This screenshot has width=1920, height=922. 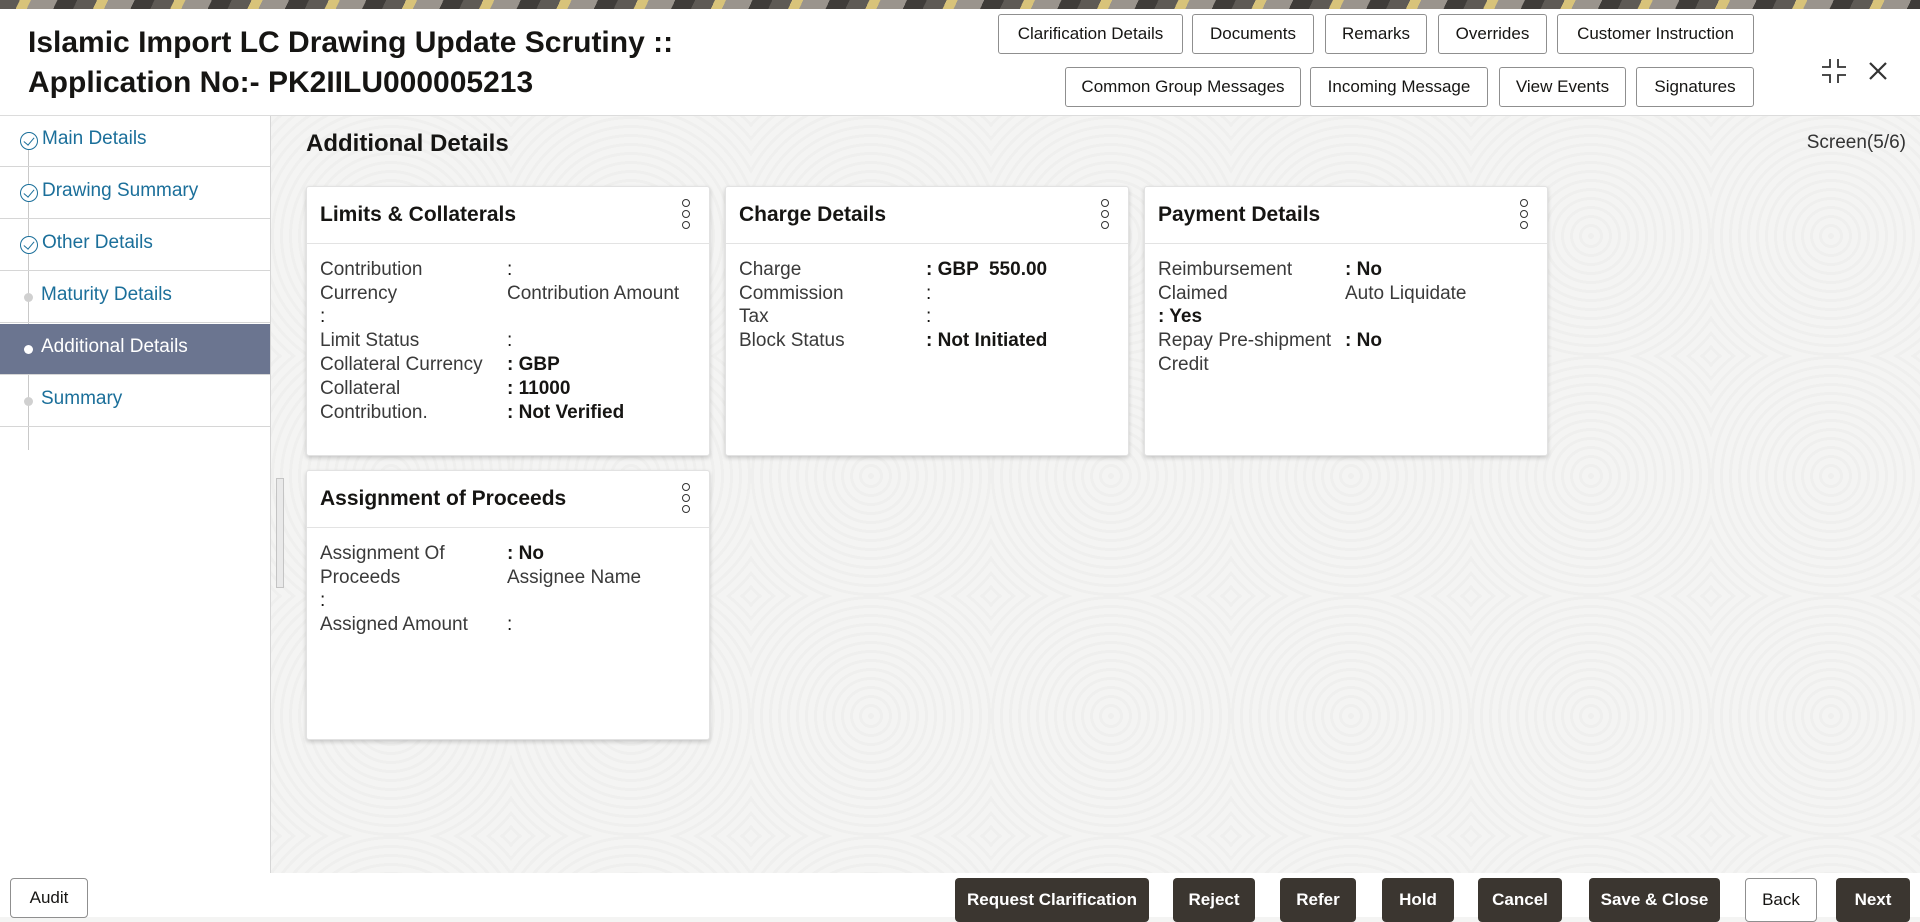 I want to click on card-header: Limits & Collaterals, so click(x=508, y=215).